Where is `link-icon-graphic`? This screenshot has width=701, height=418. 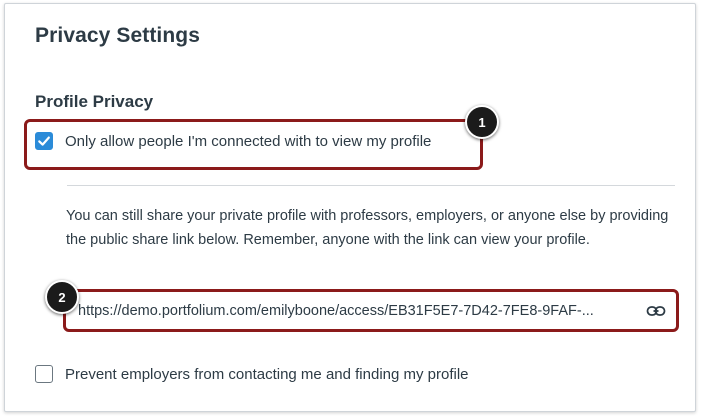 link-icon-graphic is located at coordinates (656, 311).